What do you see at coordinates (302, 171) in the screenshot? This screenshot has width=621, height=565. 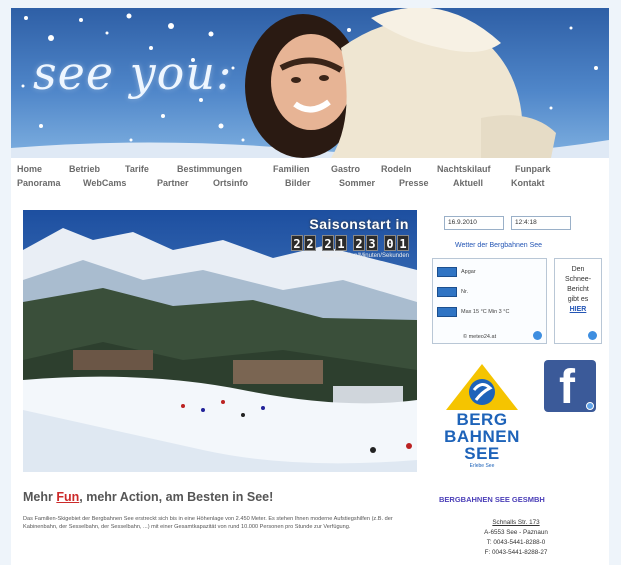 I see `nav-item-familien: Familien` at bounding box center [302, 171].